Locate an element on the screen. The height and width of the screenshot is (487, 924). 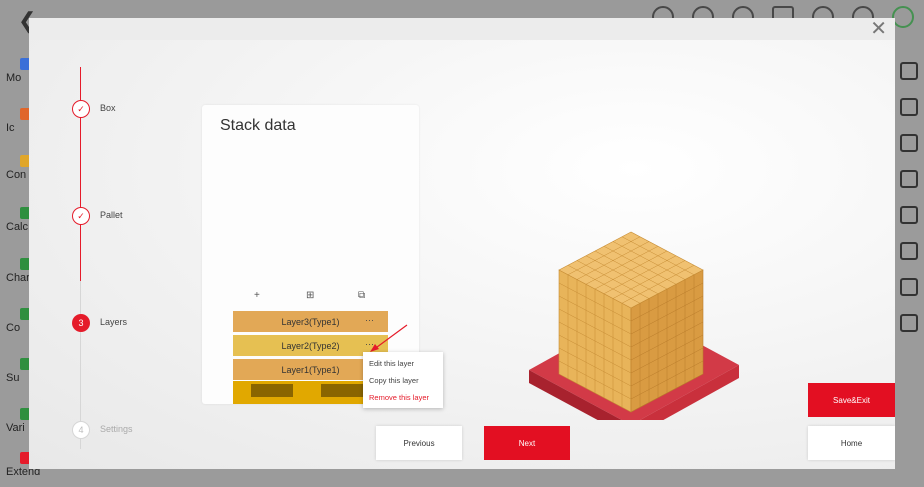
panel-title: Stack data is located at coordinates (258, 125).